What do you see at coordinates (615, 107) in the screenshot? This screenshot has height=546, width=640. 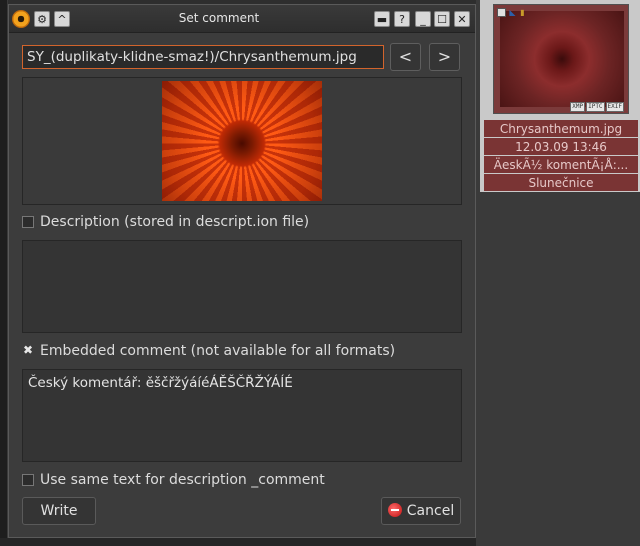 I see `exif-badge: EXIF` at bounding box center [615, 107].